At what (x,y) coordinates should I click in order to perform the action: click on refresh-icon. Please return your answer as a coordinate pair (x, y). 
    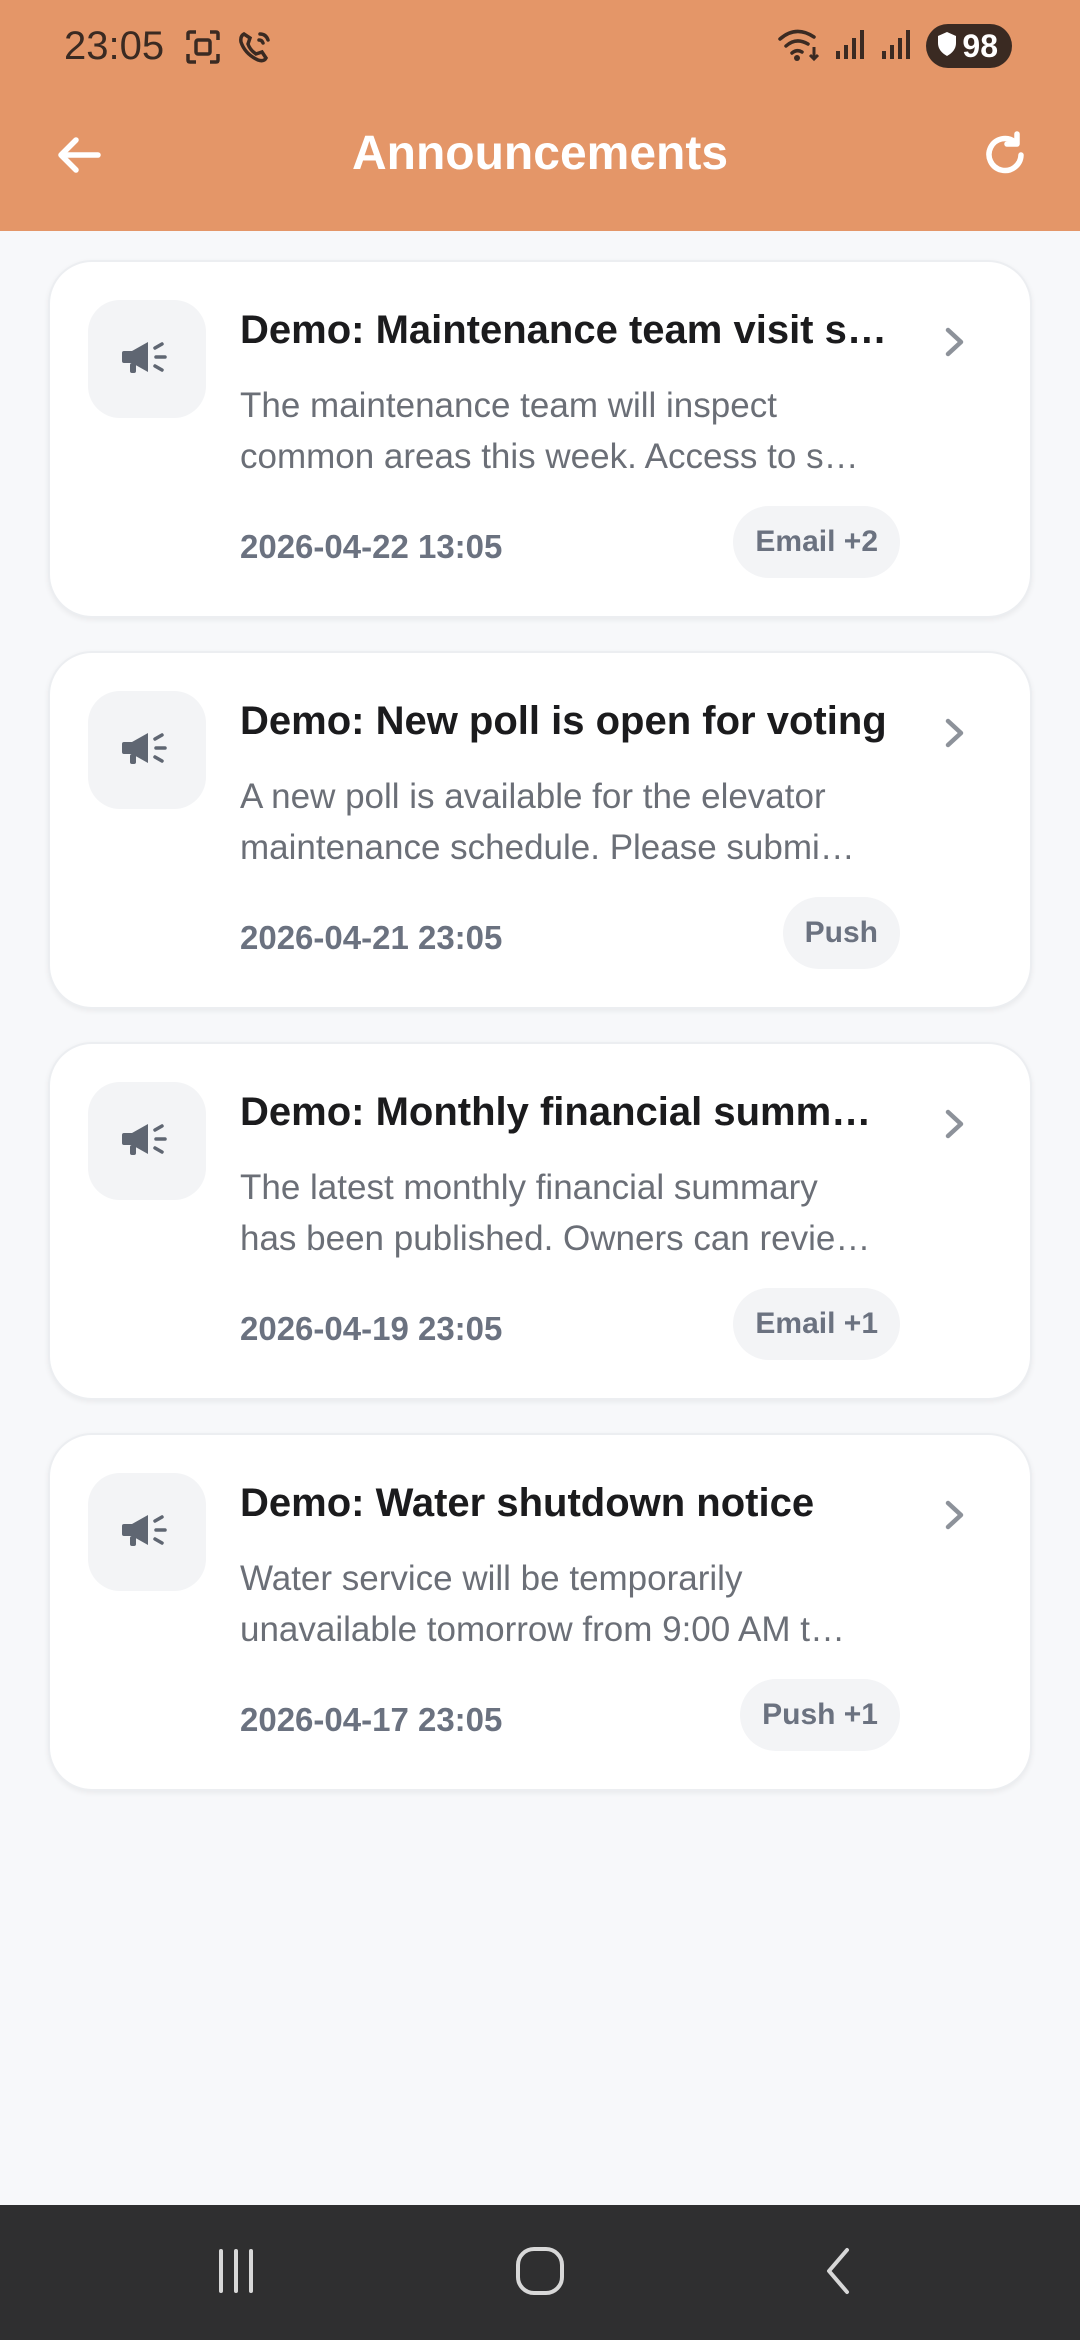
    Looking at the image, I should click on (1005, 157).